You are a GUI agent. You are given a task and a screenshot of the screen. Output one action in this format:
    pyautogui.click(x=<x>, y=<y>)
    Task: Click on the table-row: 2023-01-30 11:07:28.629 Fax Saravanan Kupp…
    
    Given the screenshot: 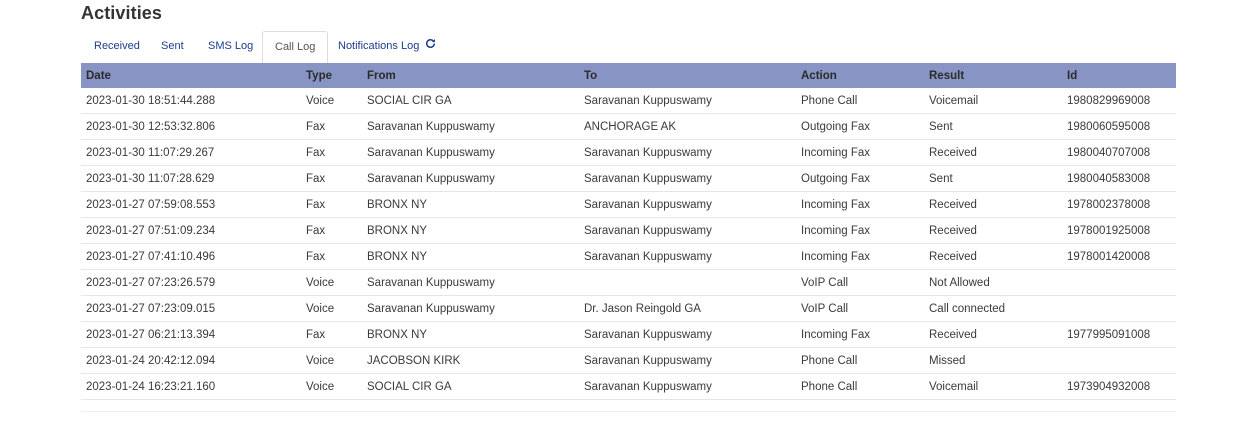 What is the action you would take?
    pyautogui.click(x=628, y=178)
    